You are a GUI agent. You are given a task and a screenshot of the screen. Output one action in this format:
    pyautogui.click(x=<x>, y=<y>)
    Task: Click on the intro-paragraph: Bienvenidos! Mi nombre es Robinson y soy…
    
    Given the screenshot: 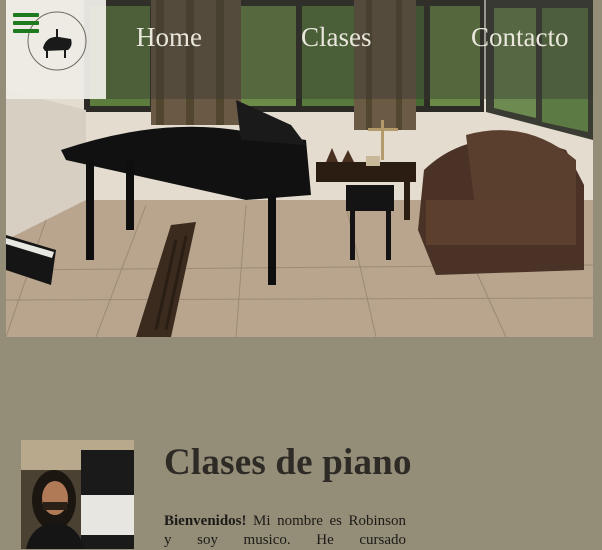 What is the action you would take?
    pyautogui.click(x=285, y=531)
    